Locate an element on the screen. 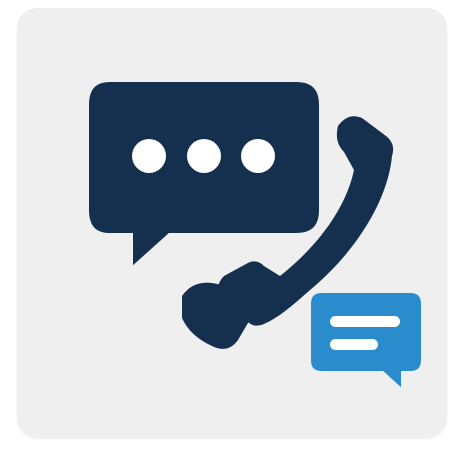 This screenshot has width=467, height=457. message-bubble-icon is located at coordinates (366, 344).